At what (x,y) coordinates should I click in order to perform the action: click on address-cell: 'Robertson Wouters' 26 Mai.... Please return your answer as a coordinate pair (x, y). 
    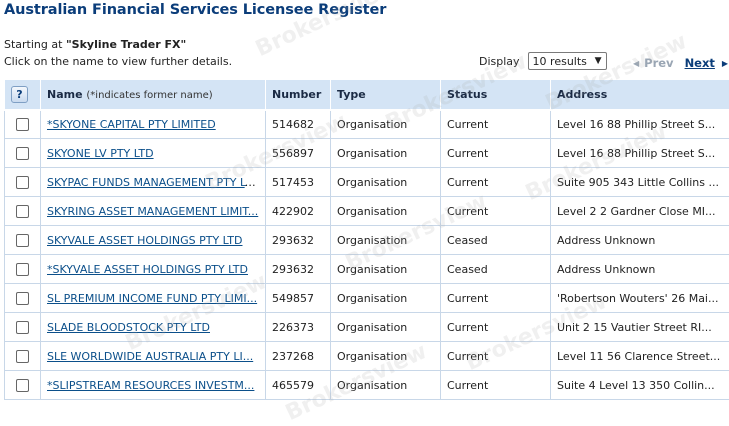
    Looking at the image, I should click on (640, 298).